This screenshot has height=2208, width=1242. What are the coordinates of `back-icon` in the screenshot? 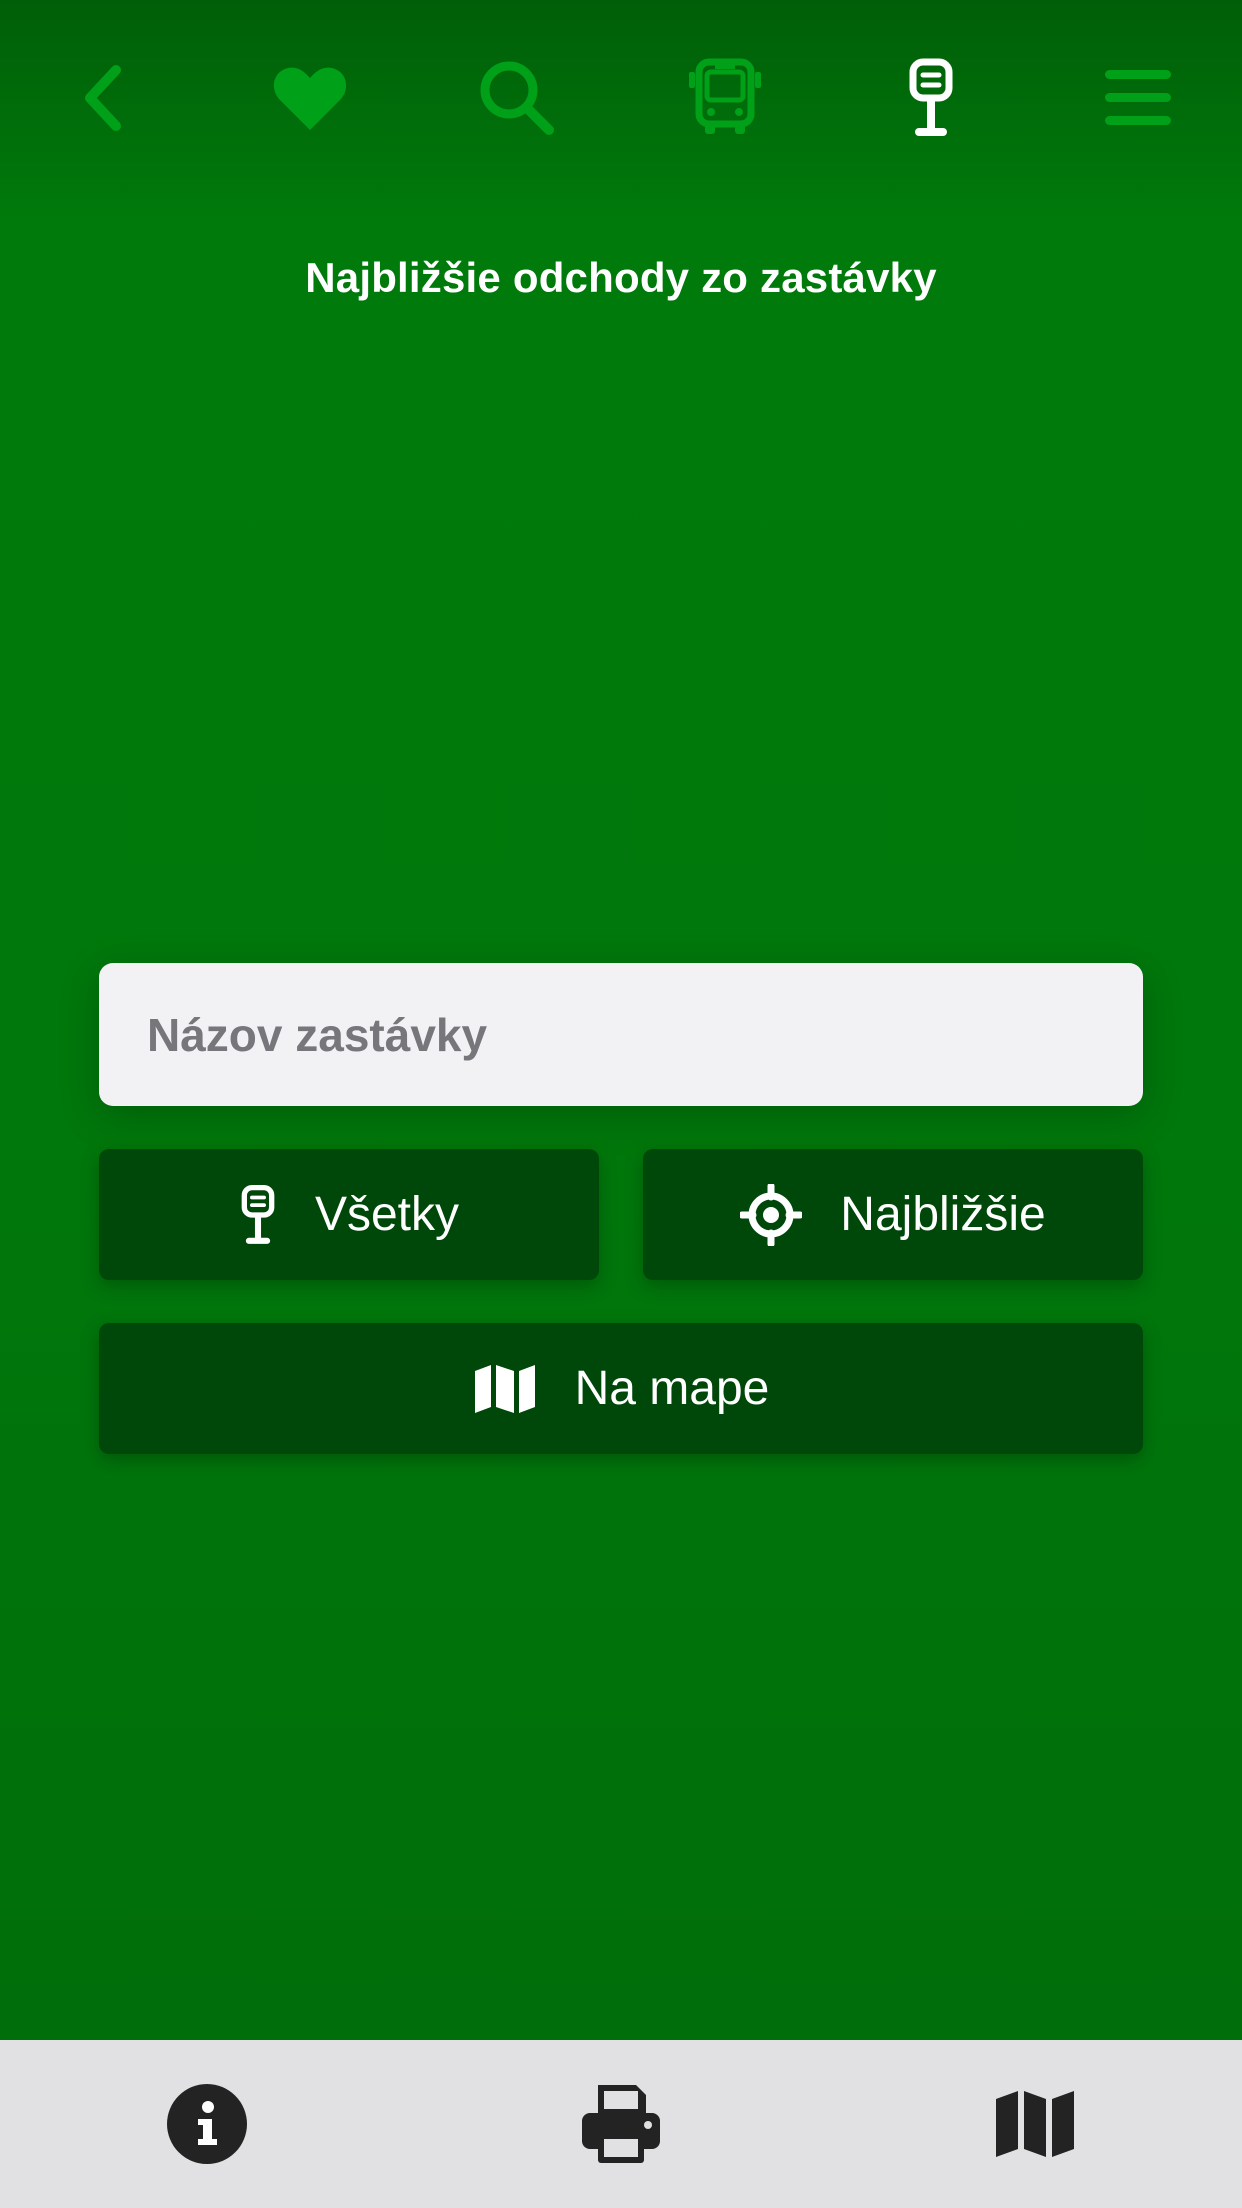 It's located at (104, 98).